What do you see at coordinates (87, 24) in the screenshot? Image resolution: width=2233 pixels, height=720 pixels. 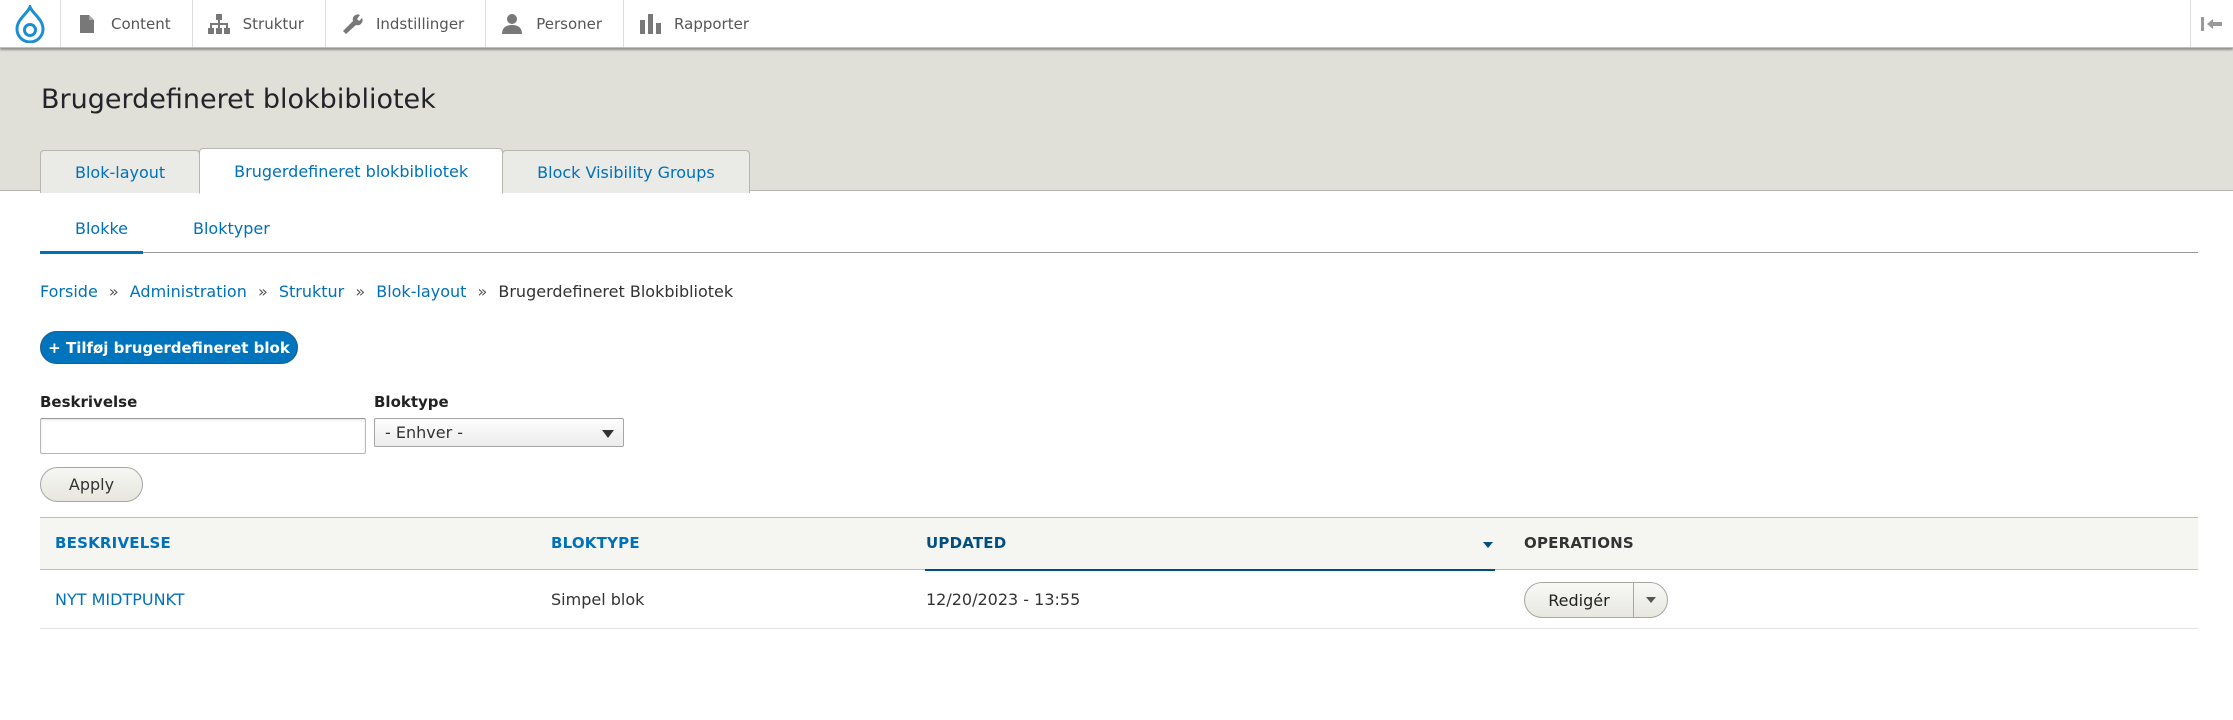 I see `file-icon` at bounding box center [87, 24].